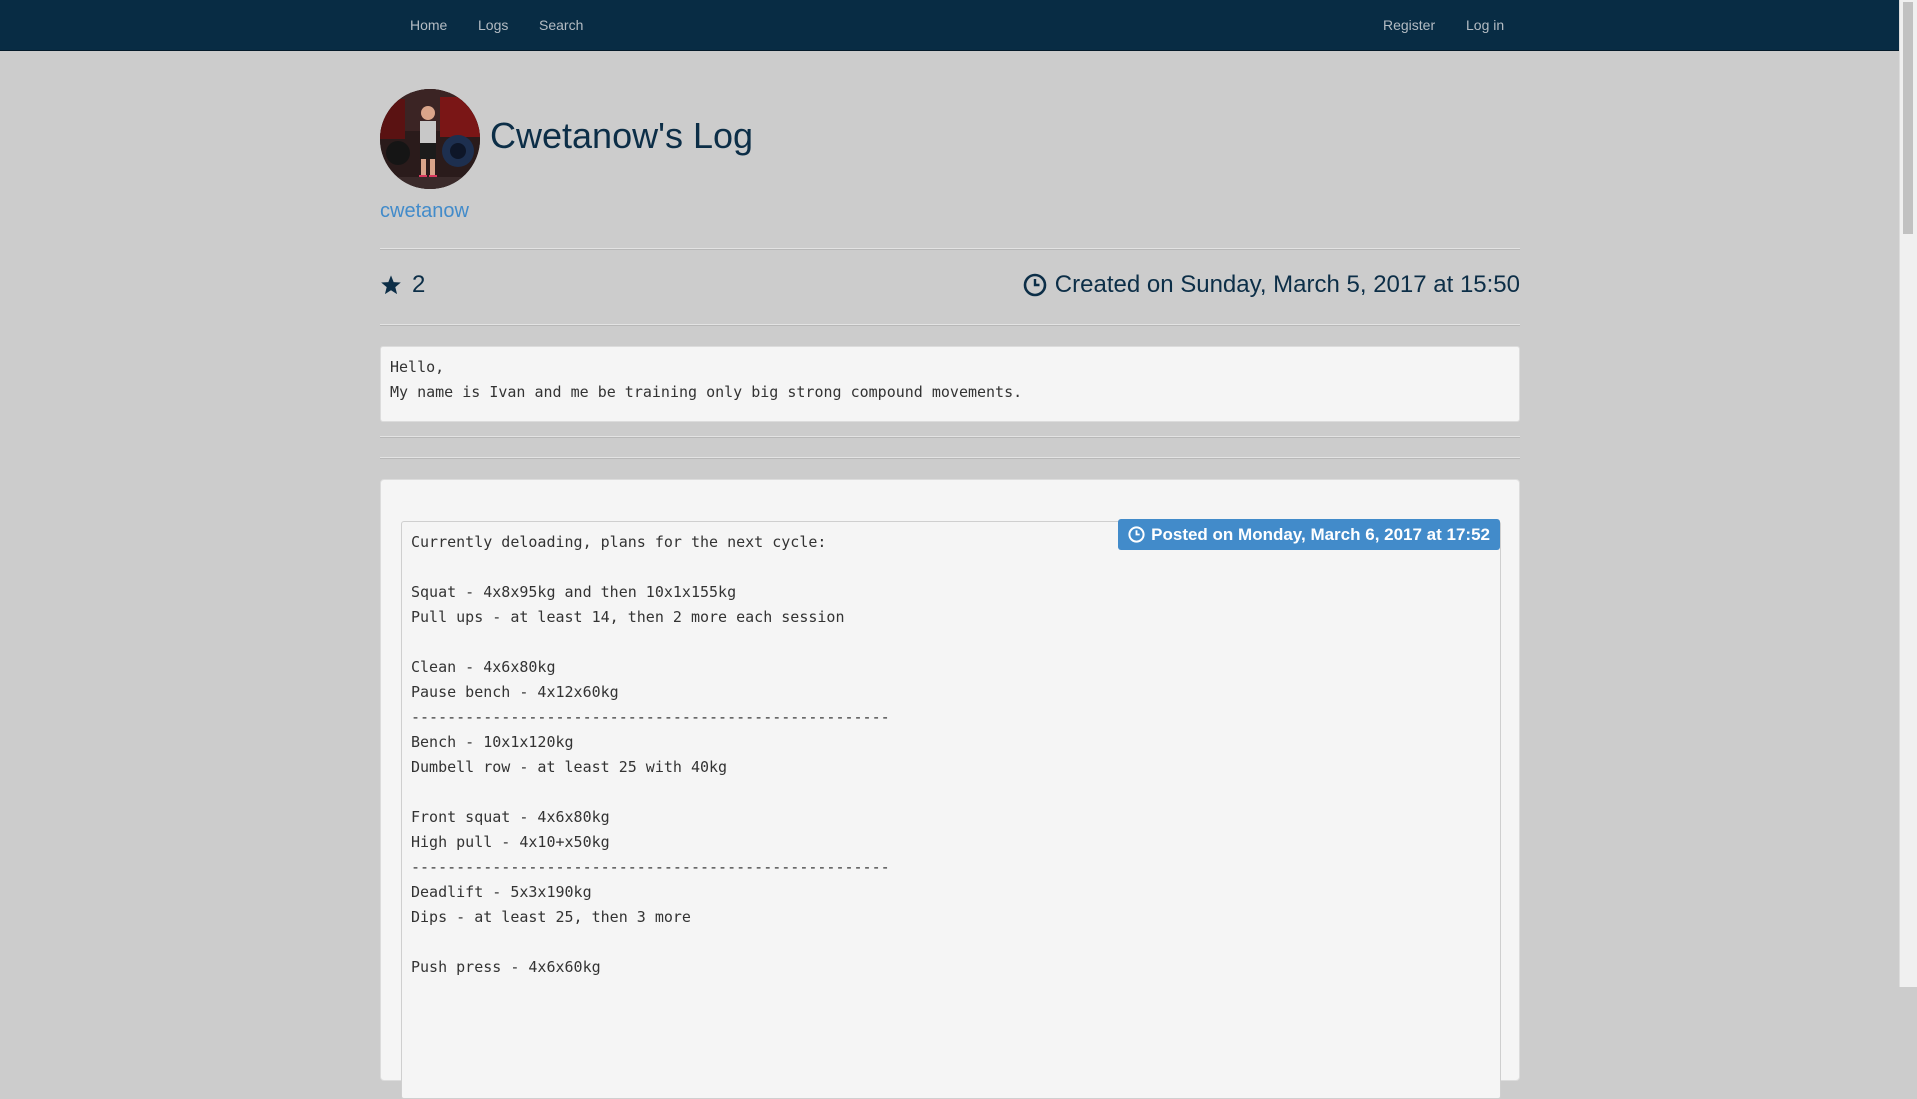 This screenshot has width=1917, height=1099. What do you see at coordinates (1409, 25) in the screenshot?
I see `nav-register-link: Register` at bounding box center [1409, 25].